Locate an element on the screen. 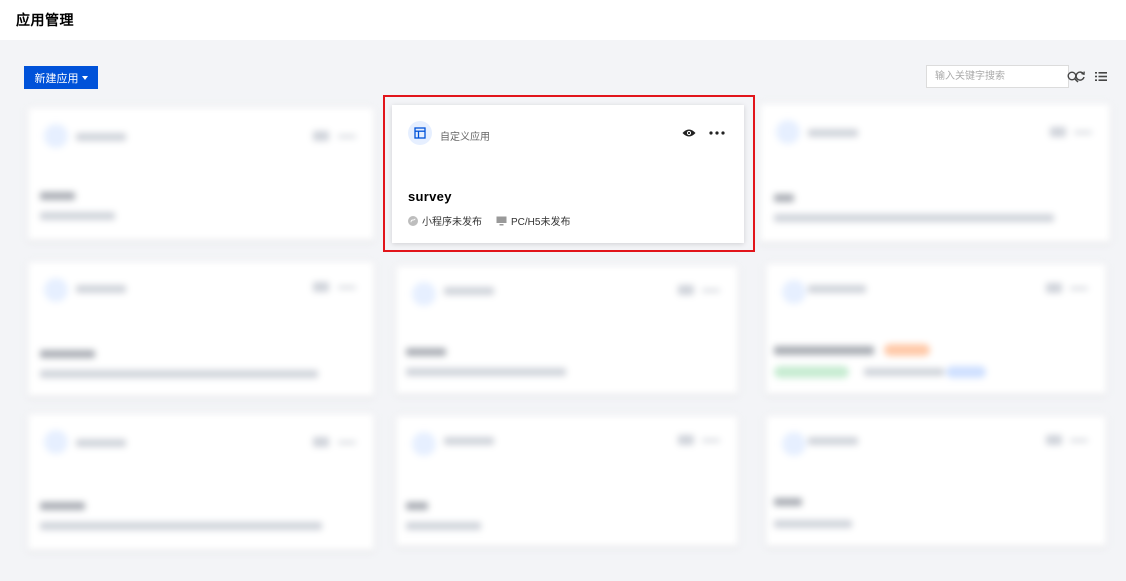 This screenshot has height=581, width=1126. publish-status-row: 小程序未发布 PC/H5未发布 is located at coordinates (496, 220).